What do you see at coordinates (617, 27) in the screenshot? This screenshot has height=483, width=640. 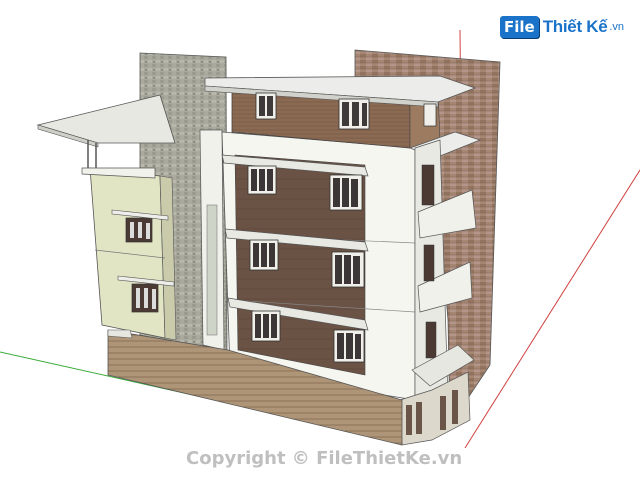 I see `logo-suffix: .vn` at bounding box center [617, 27].